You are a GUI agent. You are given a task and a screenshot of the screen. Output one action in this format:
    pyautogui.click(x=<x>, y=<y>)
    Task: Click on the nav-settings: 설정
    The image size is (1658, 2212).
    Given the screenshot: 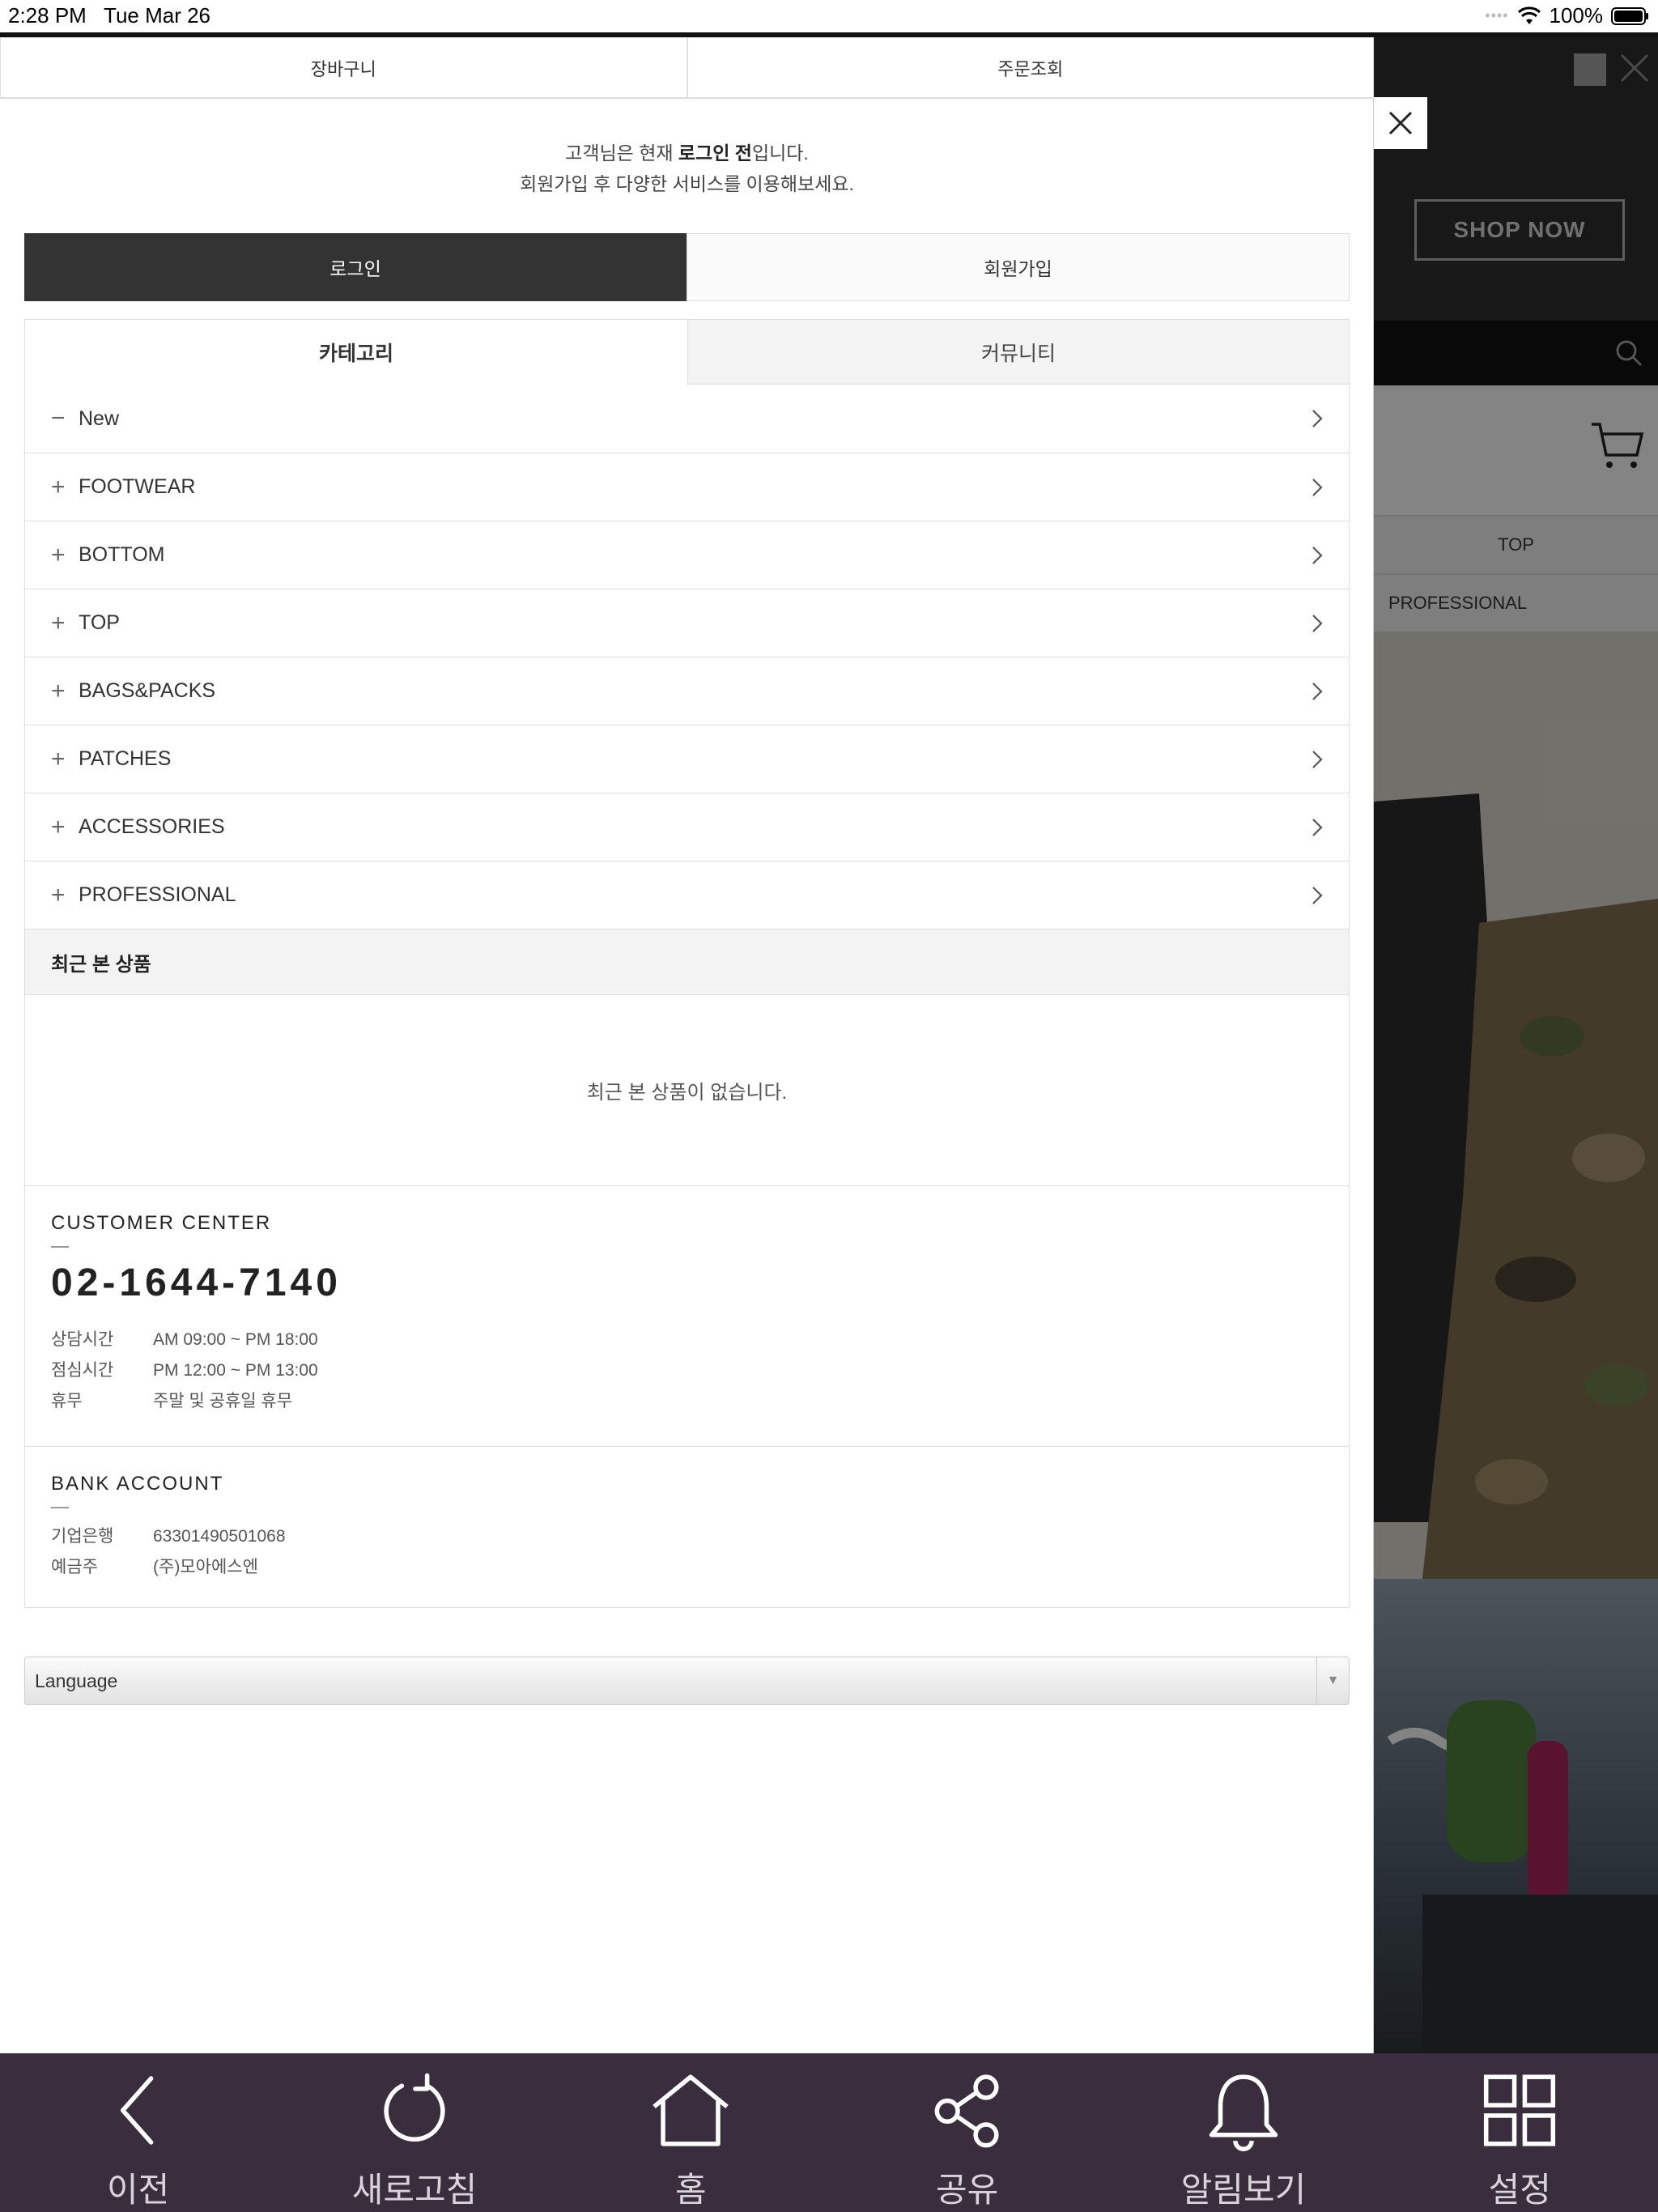 What is the action you would take?
    pyautogui.click(x=1520, y=2132)
    